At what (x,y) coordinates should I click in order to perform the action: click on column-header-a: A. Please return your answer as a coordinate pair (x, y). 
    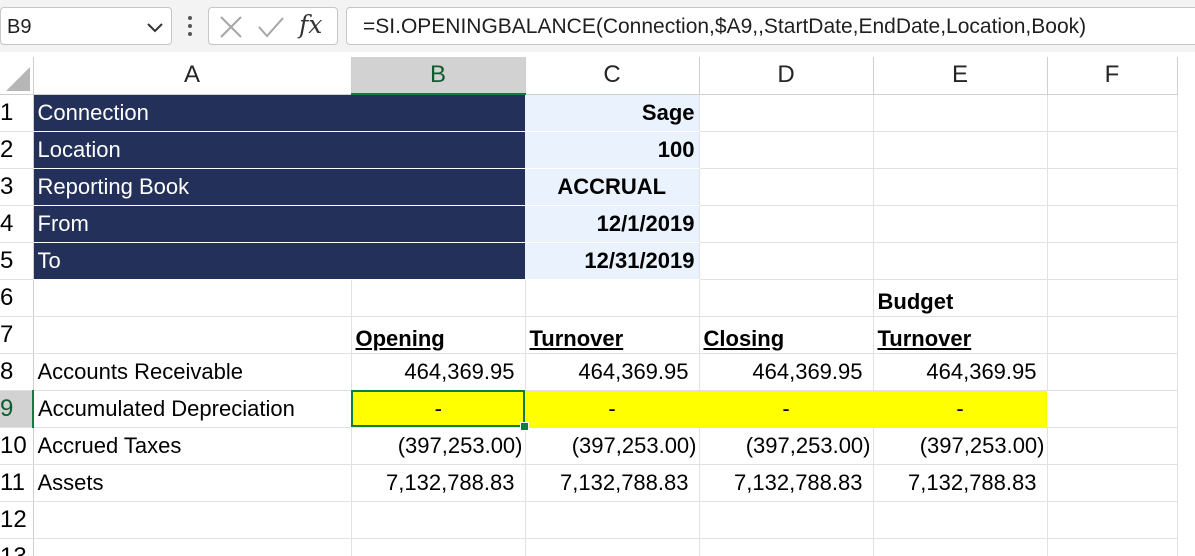
    Looking at the image, I should click on (192, 76).